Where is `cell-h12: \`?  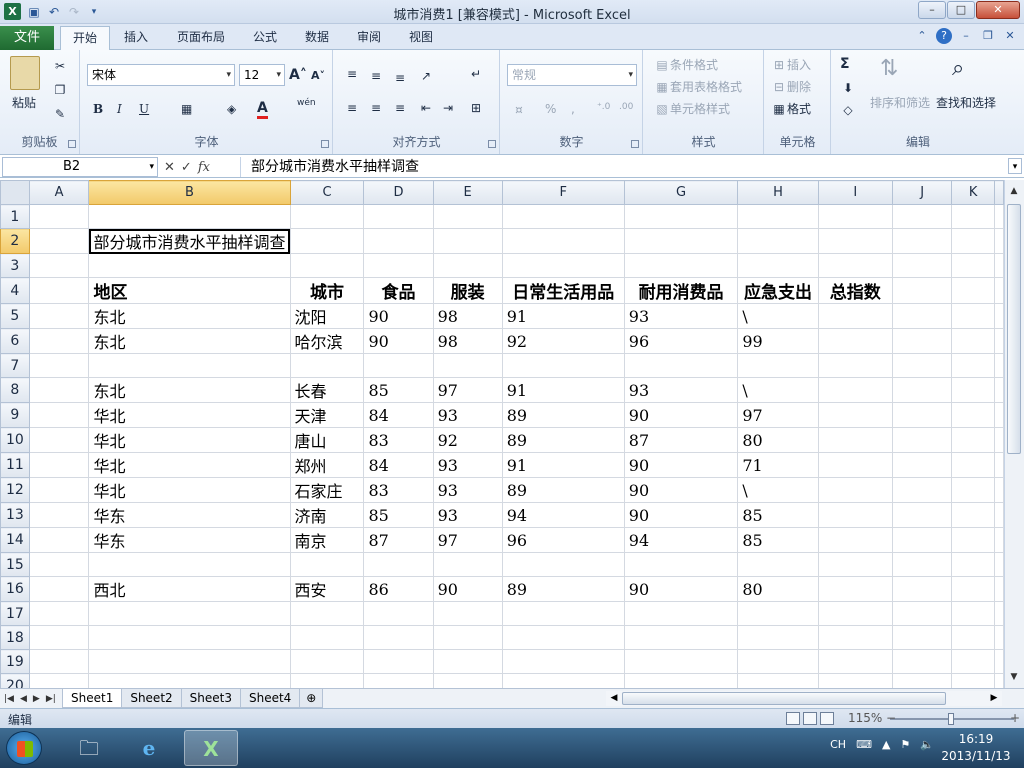 cell-h12: \ is located at coordinates (778, 490).